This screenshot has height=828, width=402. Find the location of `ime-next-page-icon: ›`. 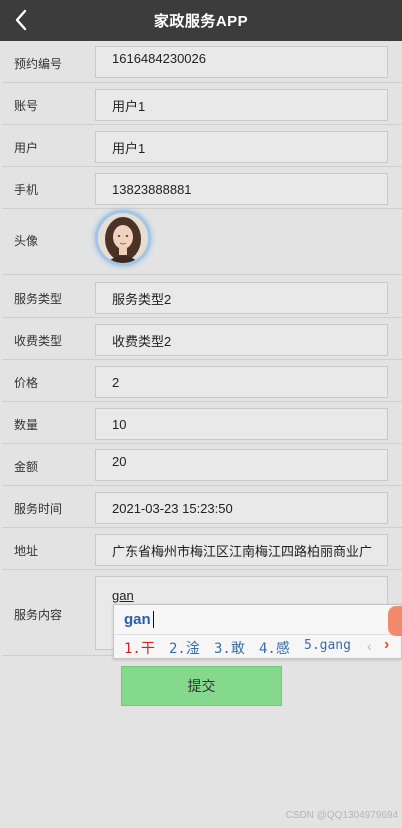

ime-next-page-icon: › is located at coordinates (386, 645).